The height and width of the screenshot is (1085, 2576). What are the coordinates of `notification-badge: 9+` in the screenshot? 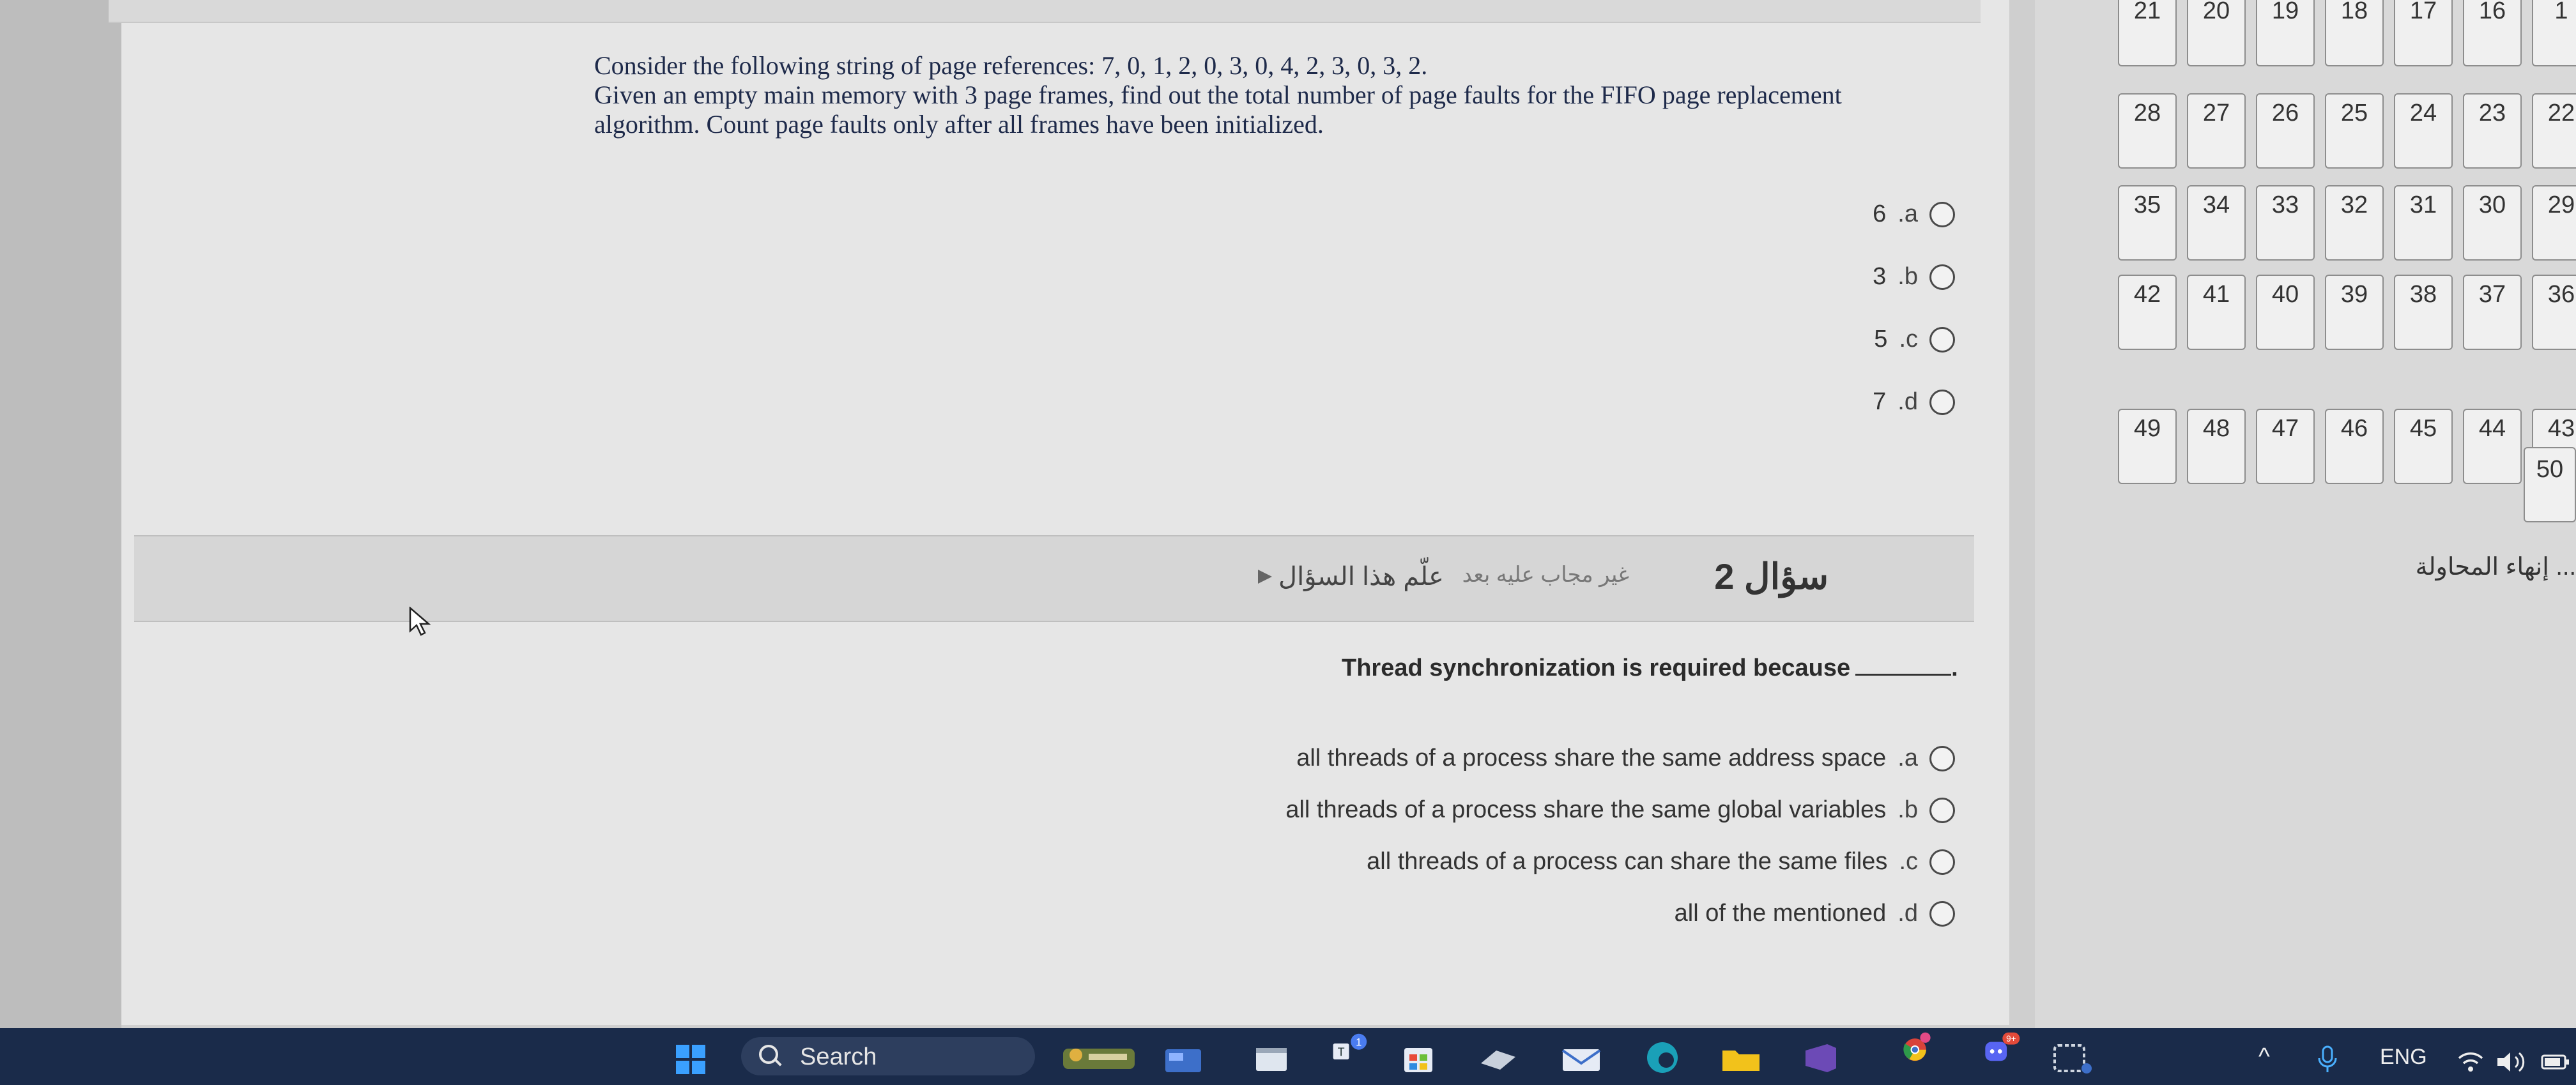 It's located at (2011, 1038).